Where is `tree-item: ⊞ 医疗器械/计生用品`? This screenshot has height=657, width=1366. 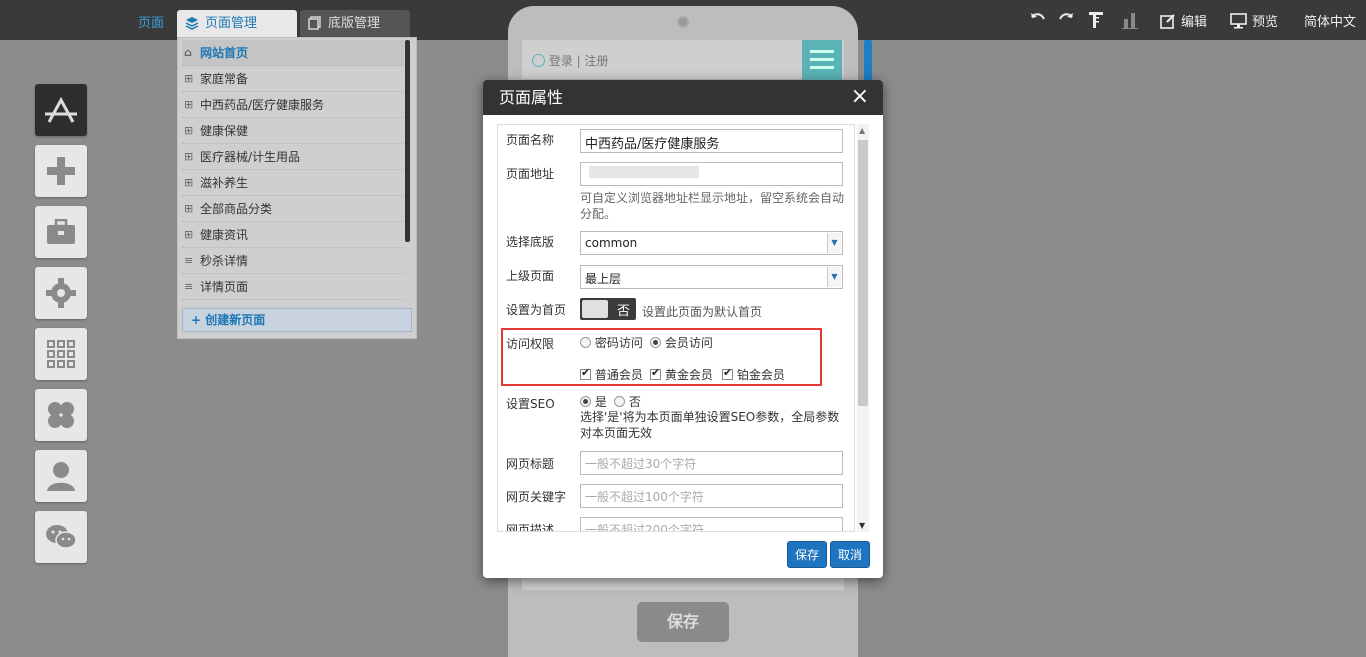 tree-item: ⊞ 医疗器械/计生用品 is located at coordinates (293, 157).